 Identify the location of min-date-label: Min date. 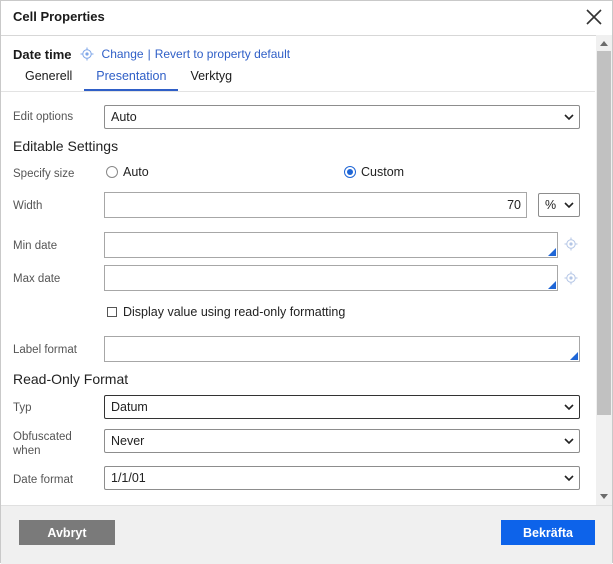
(35, 246).